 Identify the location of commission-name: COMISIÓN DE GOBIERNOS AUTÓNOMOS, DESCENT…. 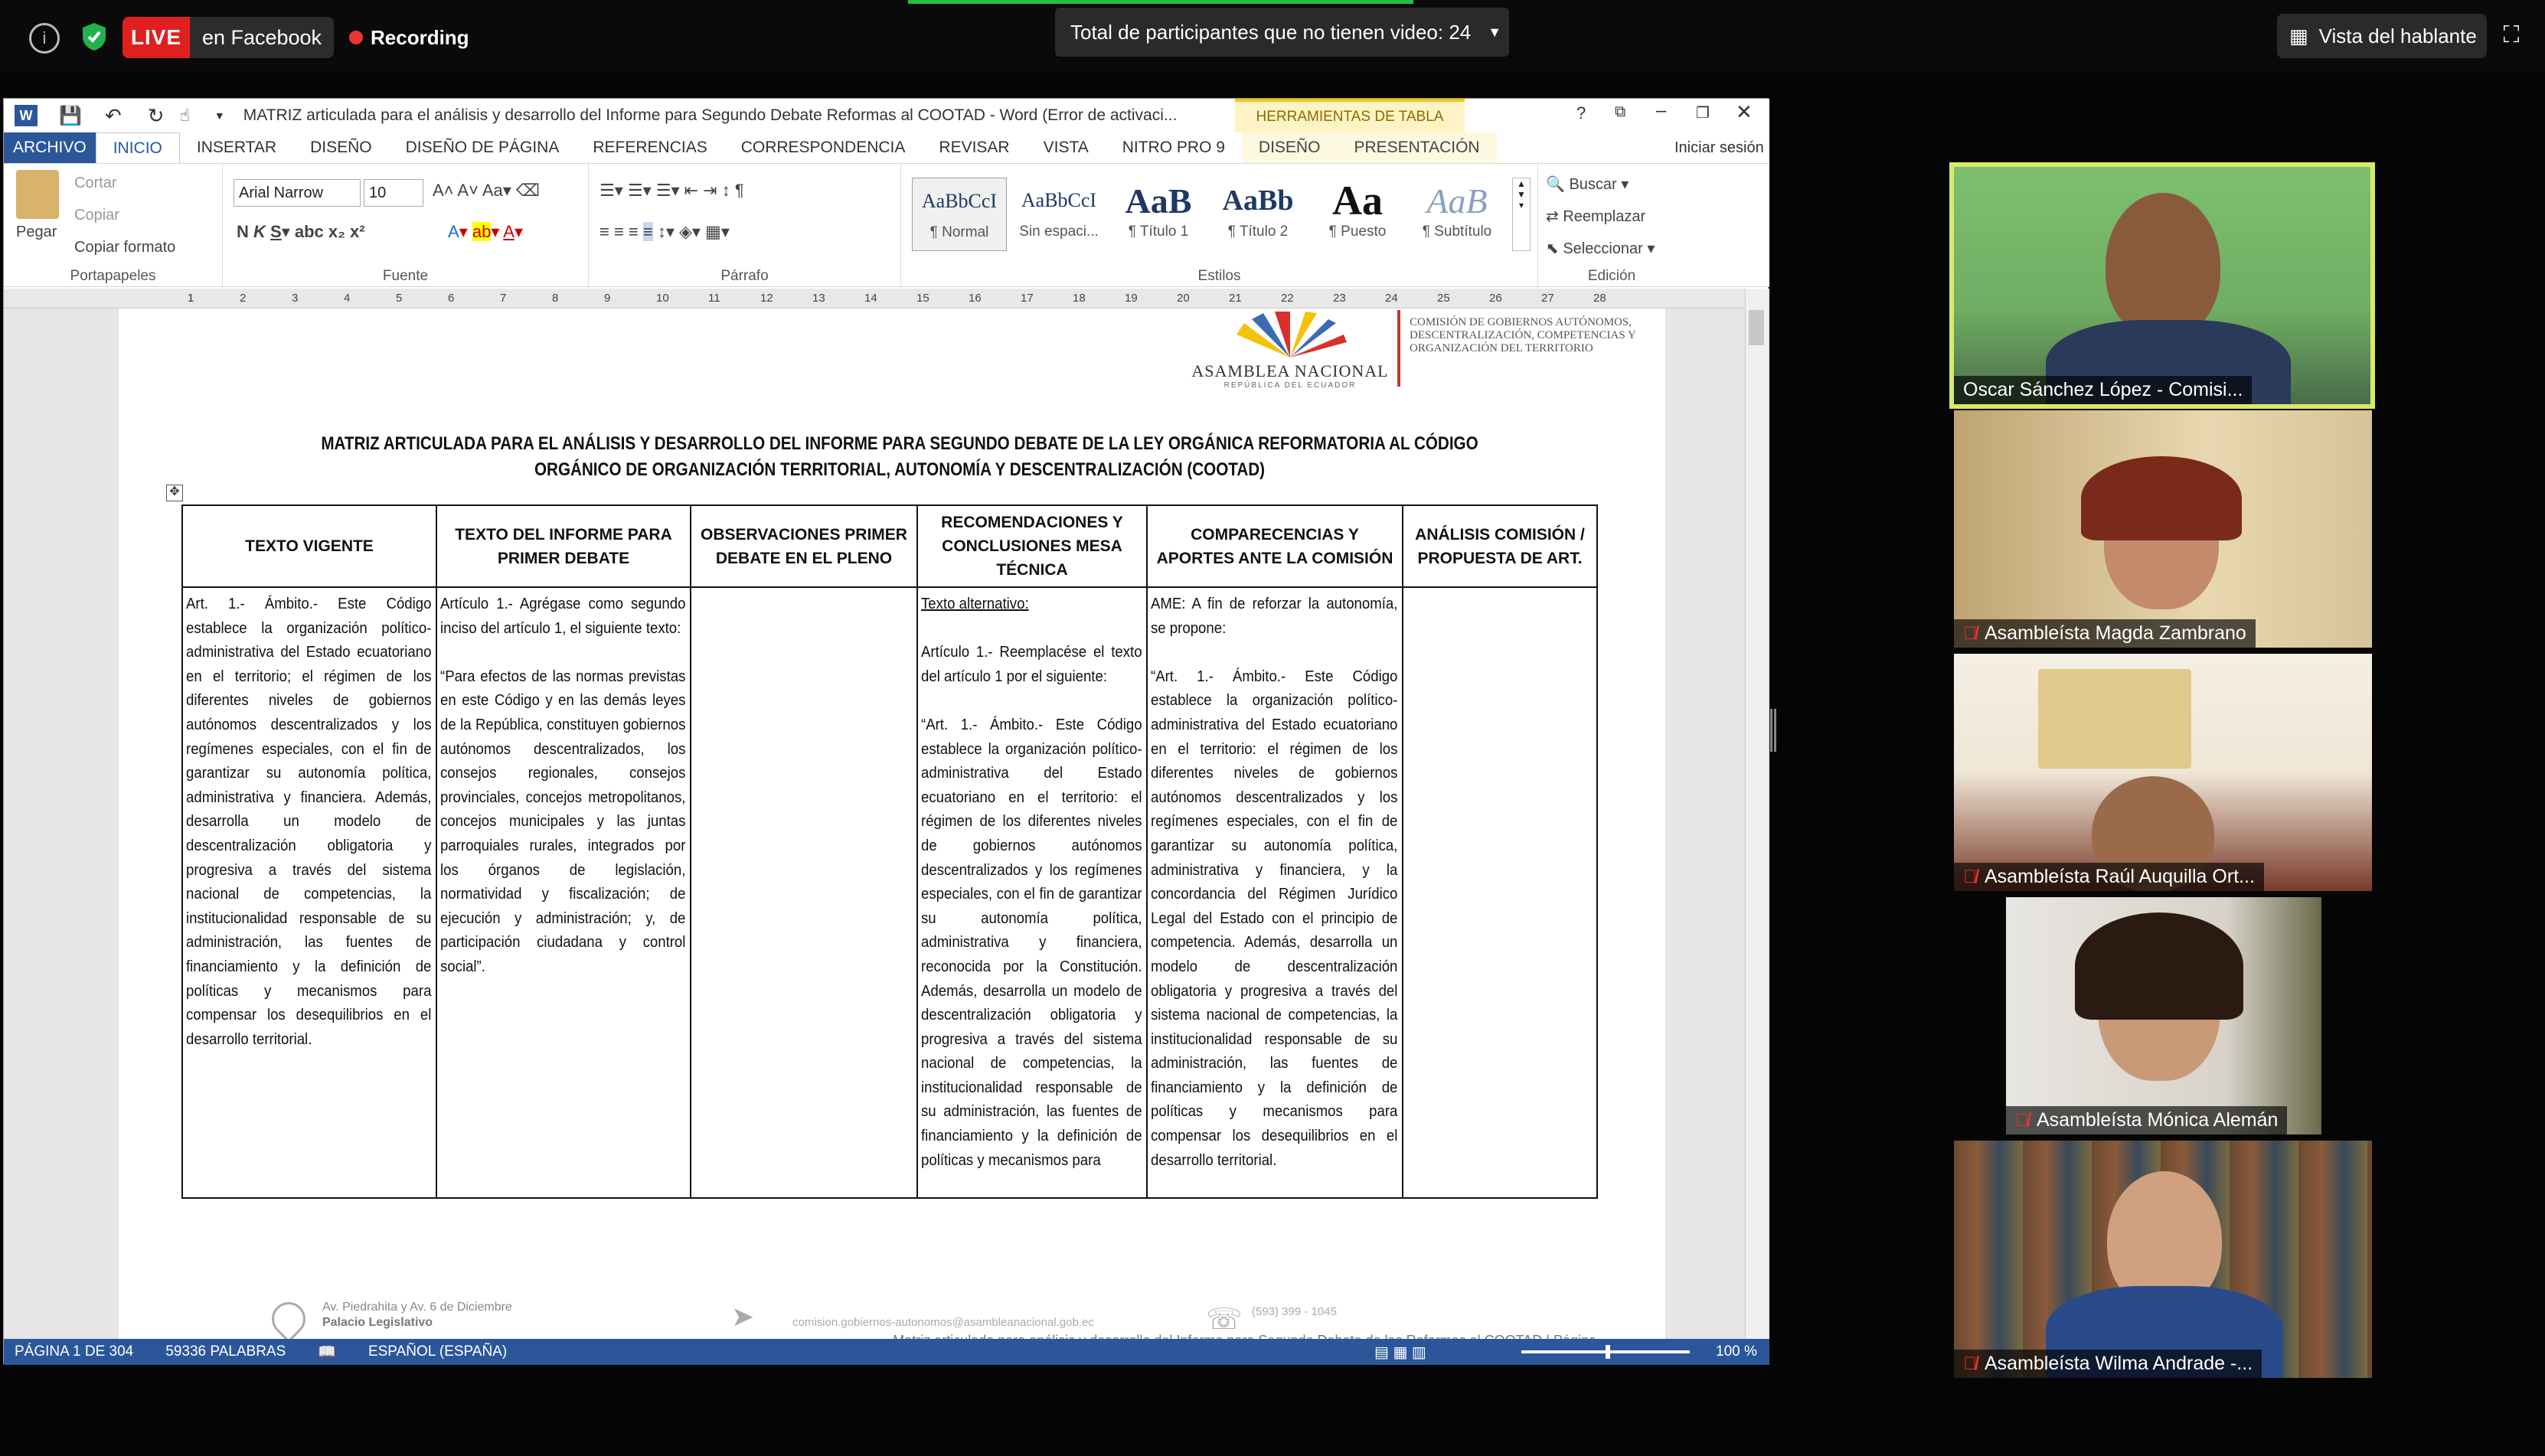
(1523, 335).